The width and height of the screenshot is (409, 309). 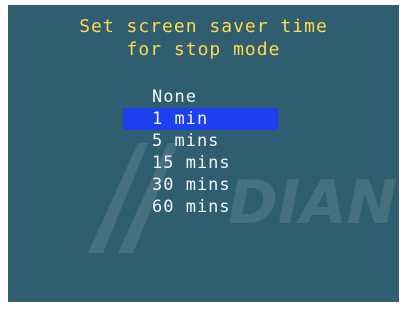 What do you see at coordinates (200, 207) in the screenshot?
I see `option-60-mins: 60 mins` at bounding box center [200, 207].